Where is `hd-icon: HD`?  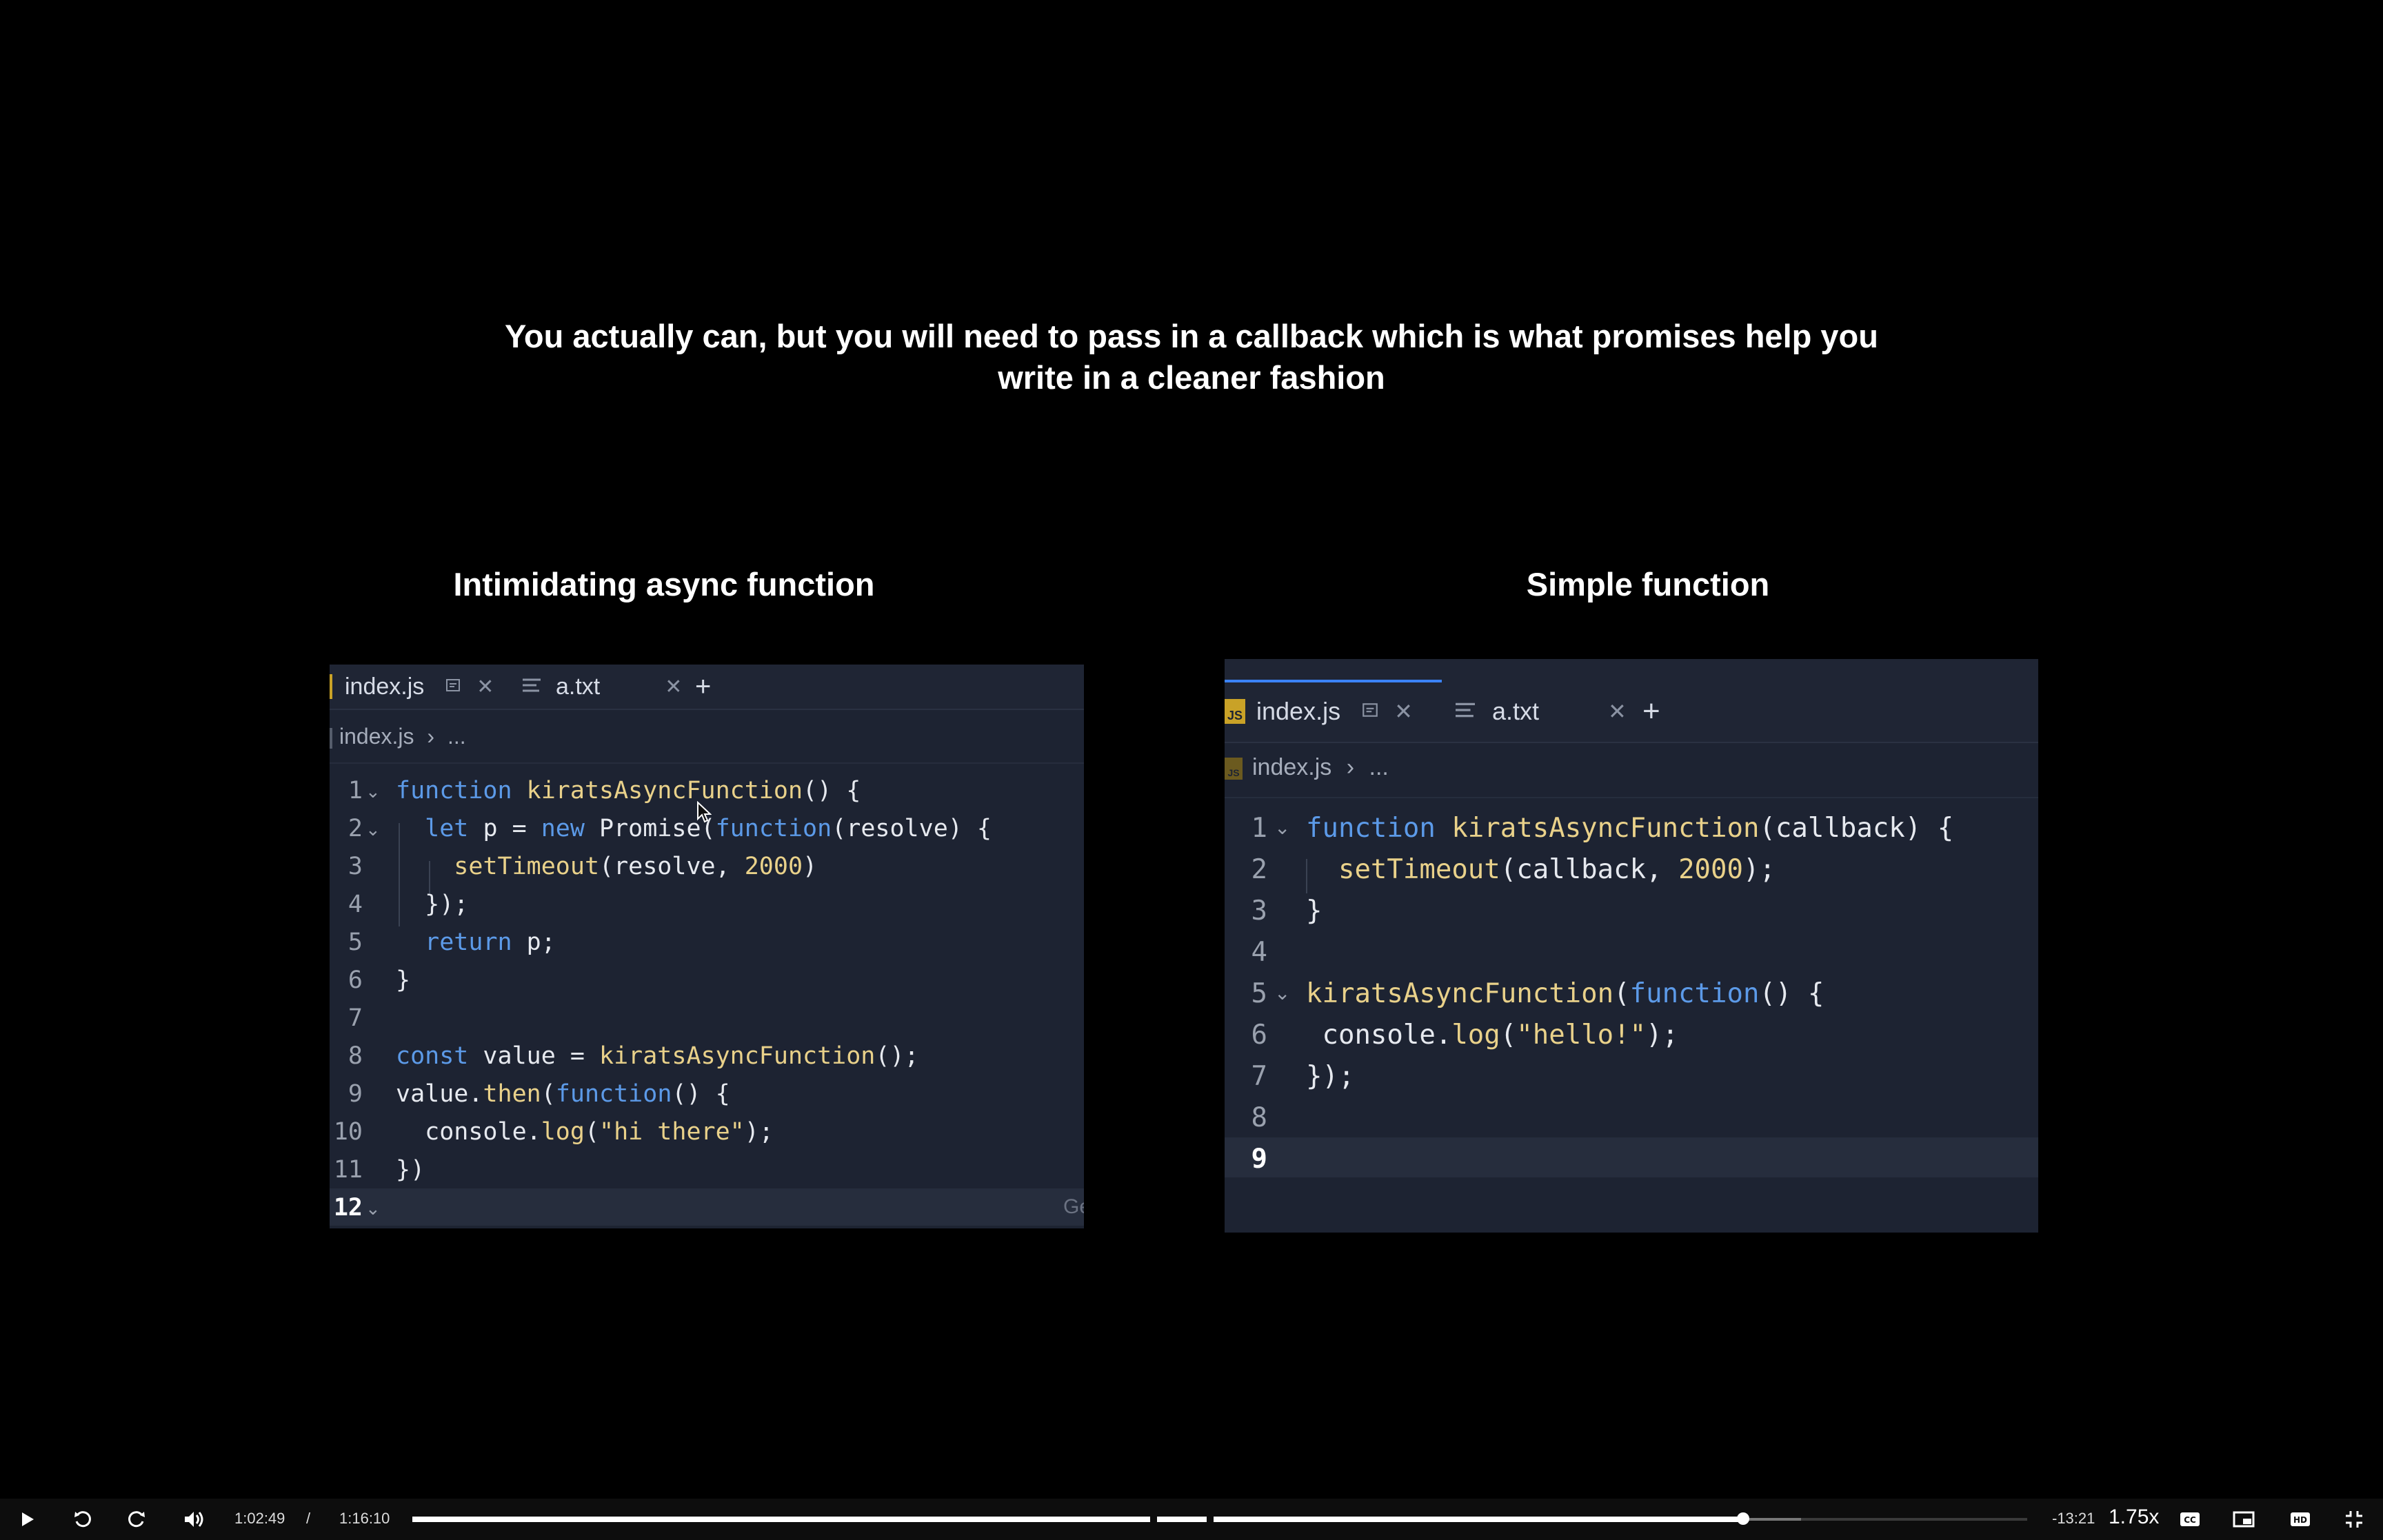
hd-icon: HD is located at coordinates (2300, 1519).